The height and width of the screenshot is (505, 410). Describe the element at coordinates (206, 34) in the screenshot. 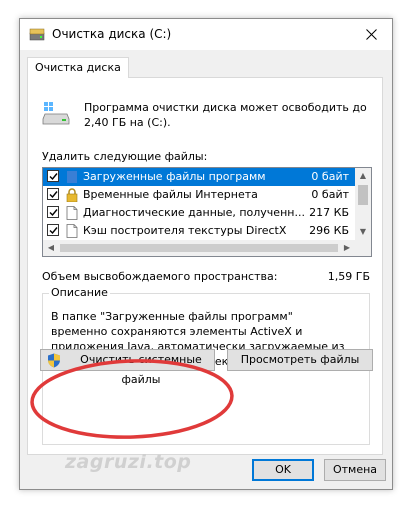

I see `title-bar: Очистка диска (C:)` at that location.